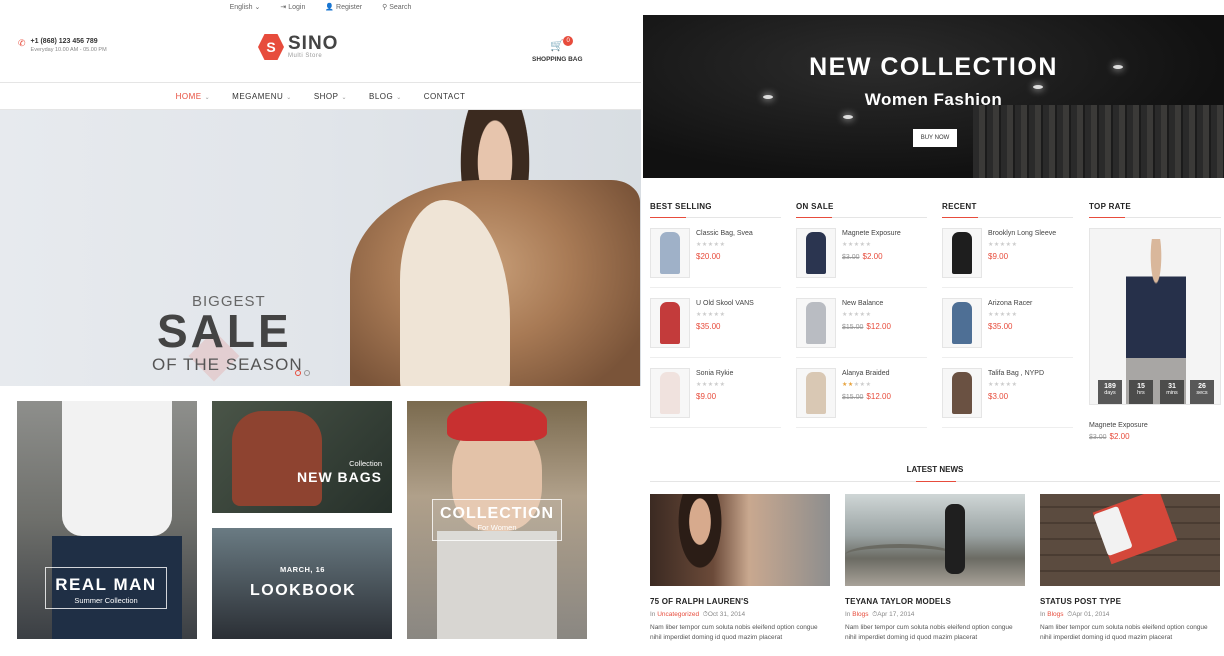 This screenshot has width=1224, height=656. Describe the element at coordinates (740, 601) in the screenshot. I see `news-post-title: 75 OF RALPH LAUREN'S` at that location.